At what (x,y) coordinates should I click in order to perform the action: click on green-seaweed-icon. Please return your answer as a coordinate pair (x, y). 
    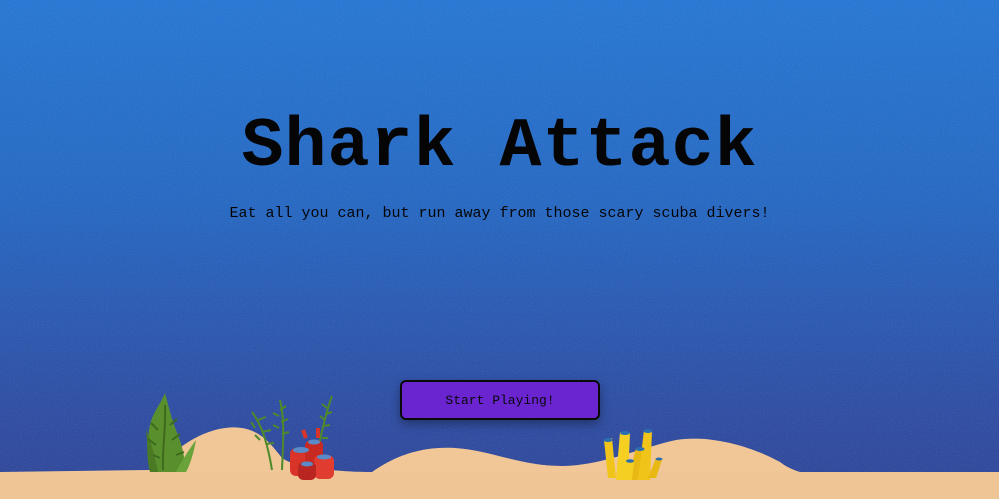
    Looking at the image, I should click on (171, 432).